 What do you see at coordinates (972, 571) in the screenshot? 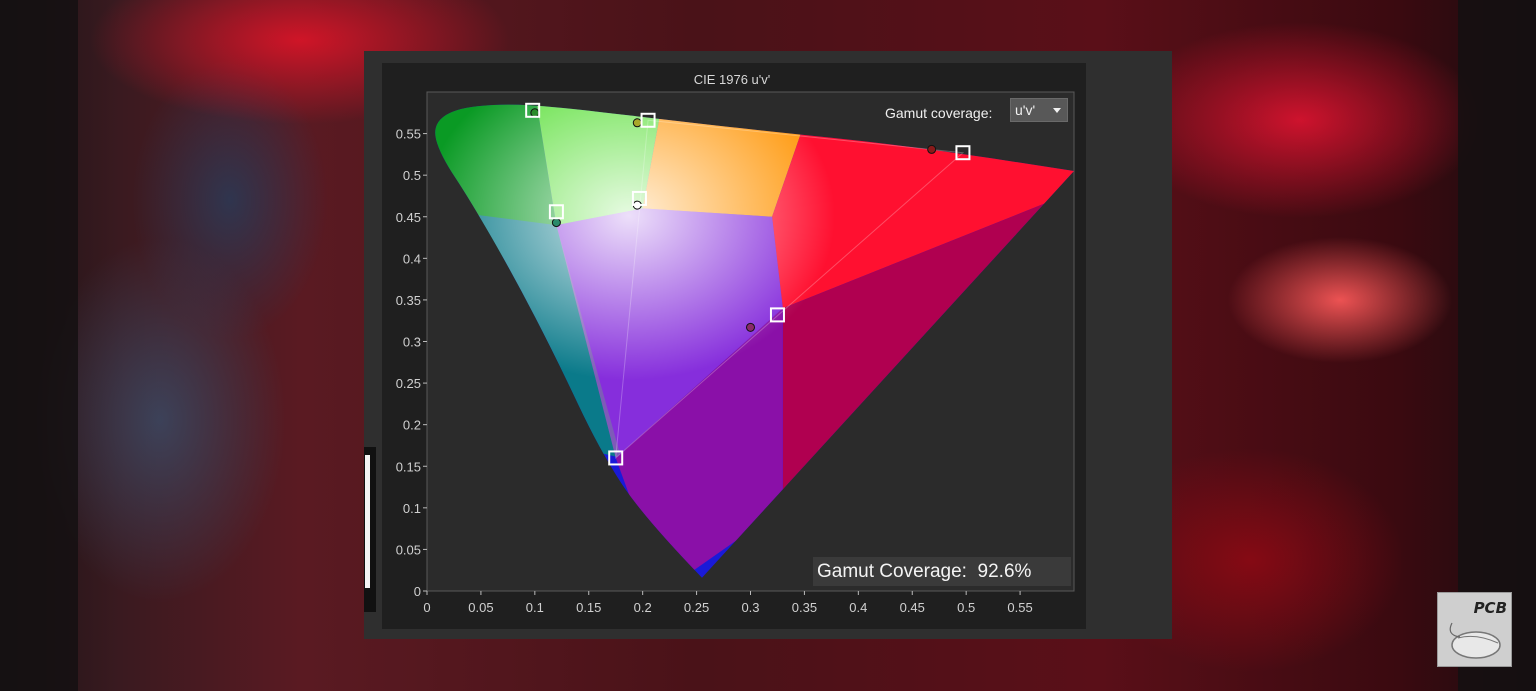
I see `gamut-coverage-spacer` at bounding box center [972, 571].